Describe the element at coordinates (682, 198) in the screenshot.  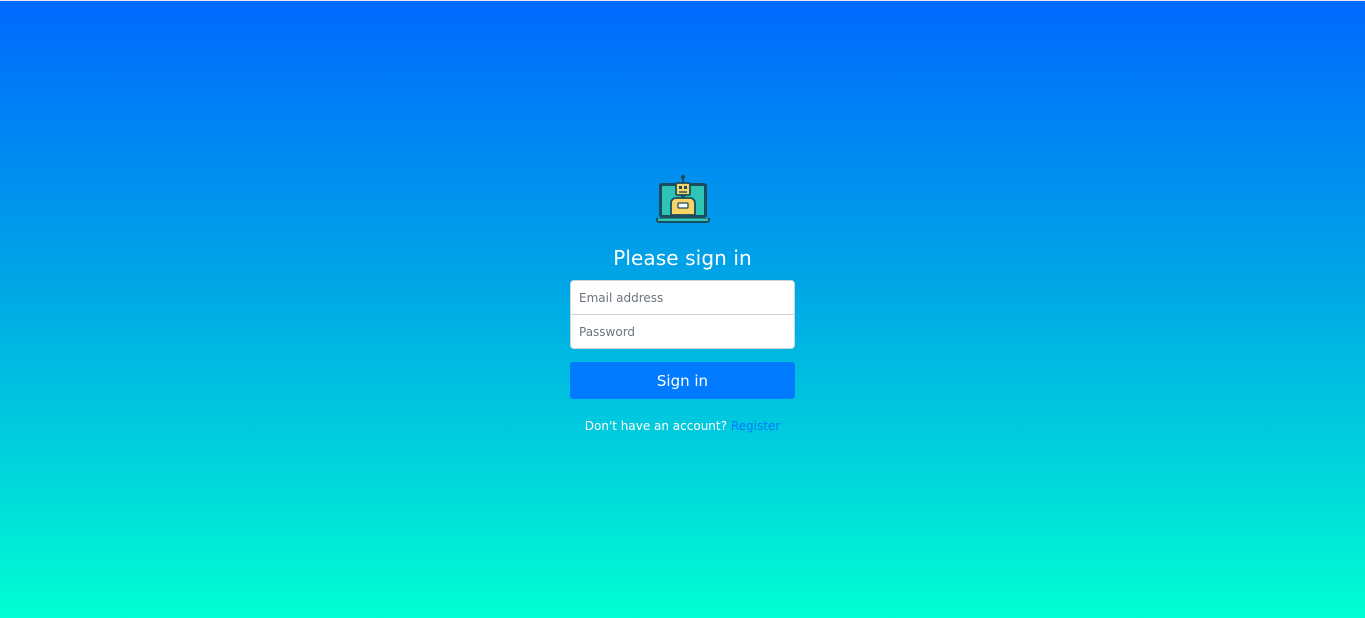
I see `robot-laptop-icon` at that location.